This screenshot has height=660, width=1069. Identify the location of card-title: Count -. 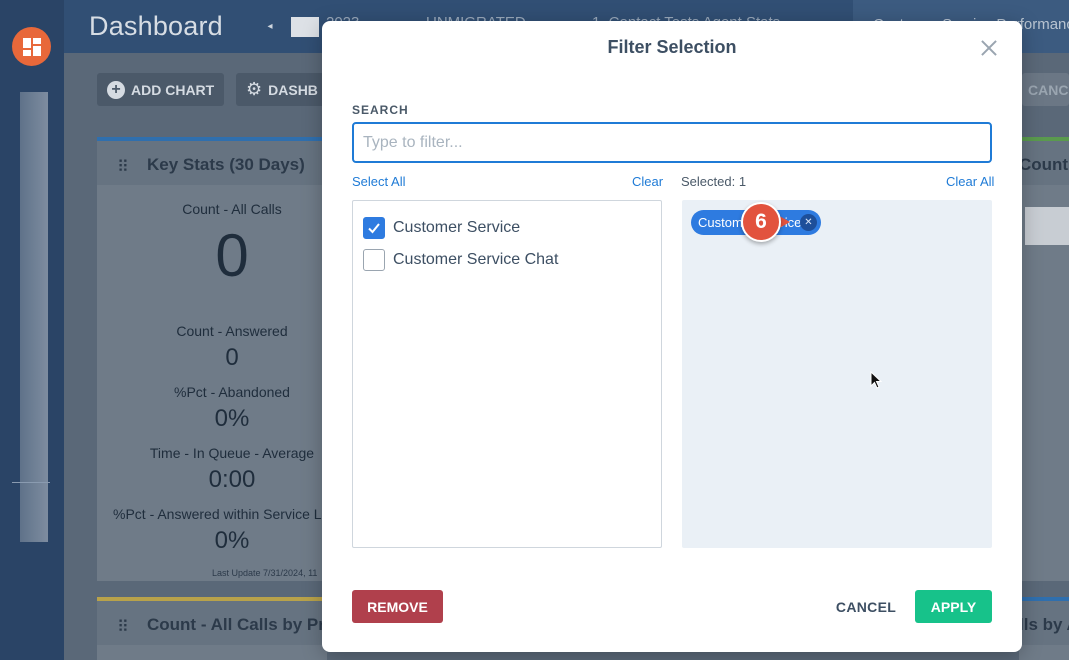
(1044, 164).